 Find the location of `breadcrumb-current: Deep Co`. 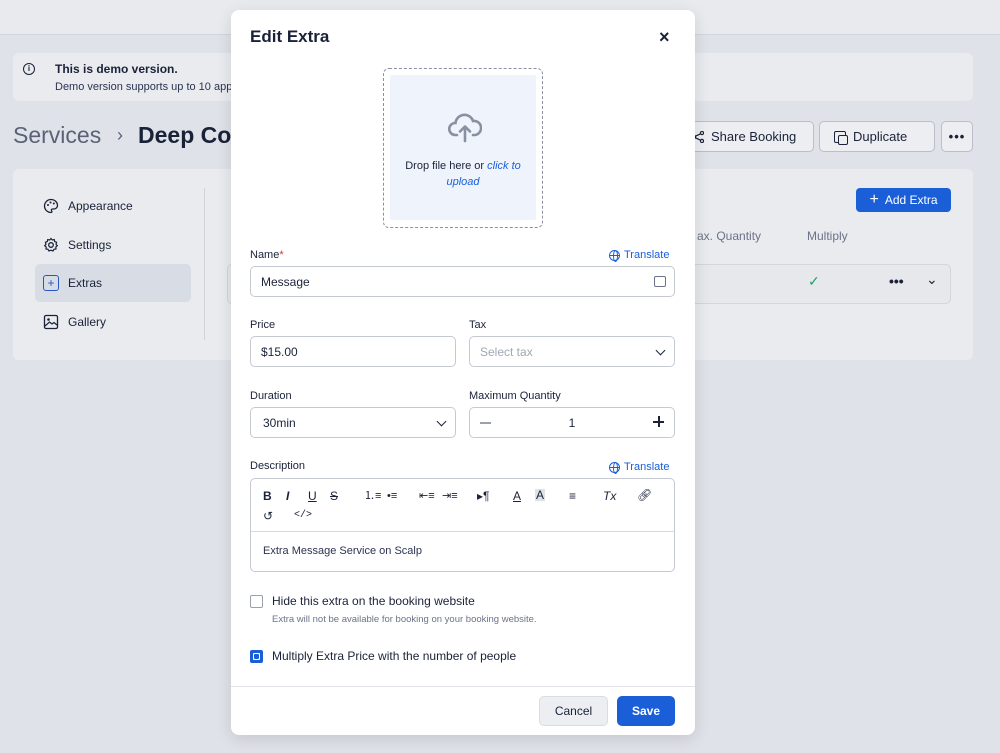

breadcrumb-current: Deep Co is located at coordinates (185, 135).